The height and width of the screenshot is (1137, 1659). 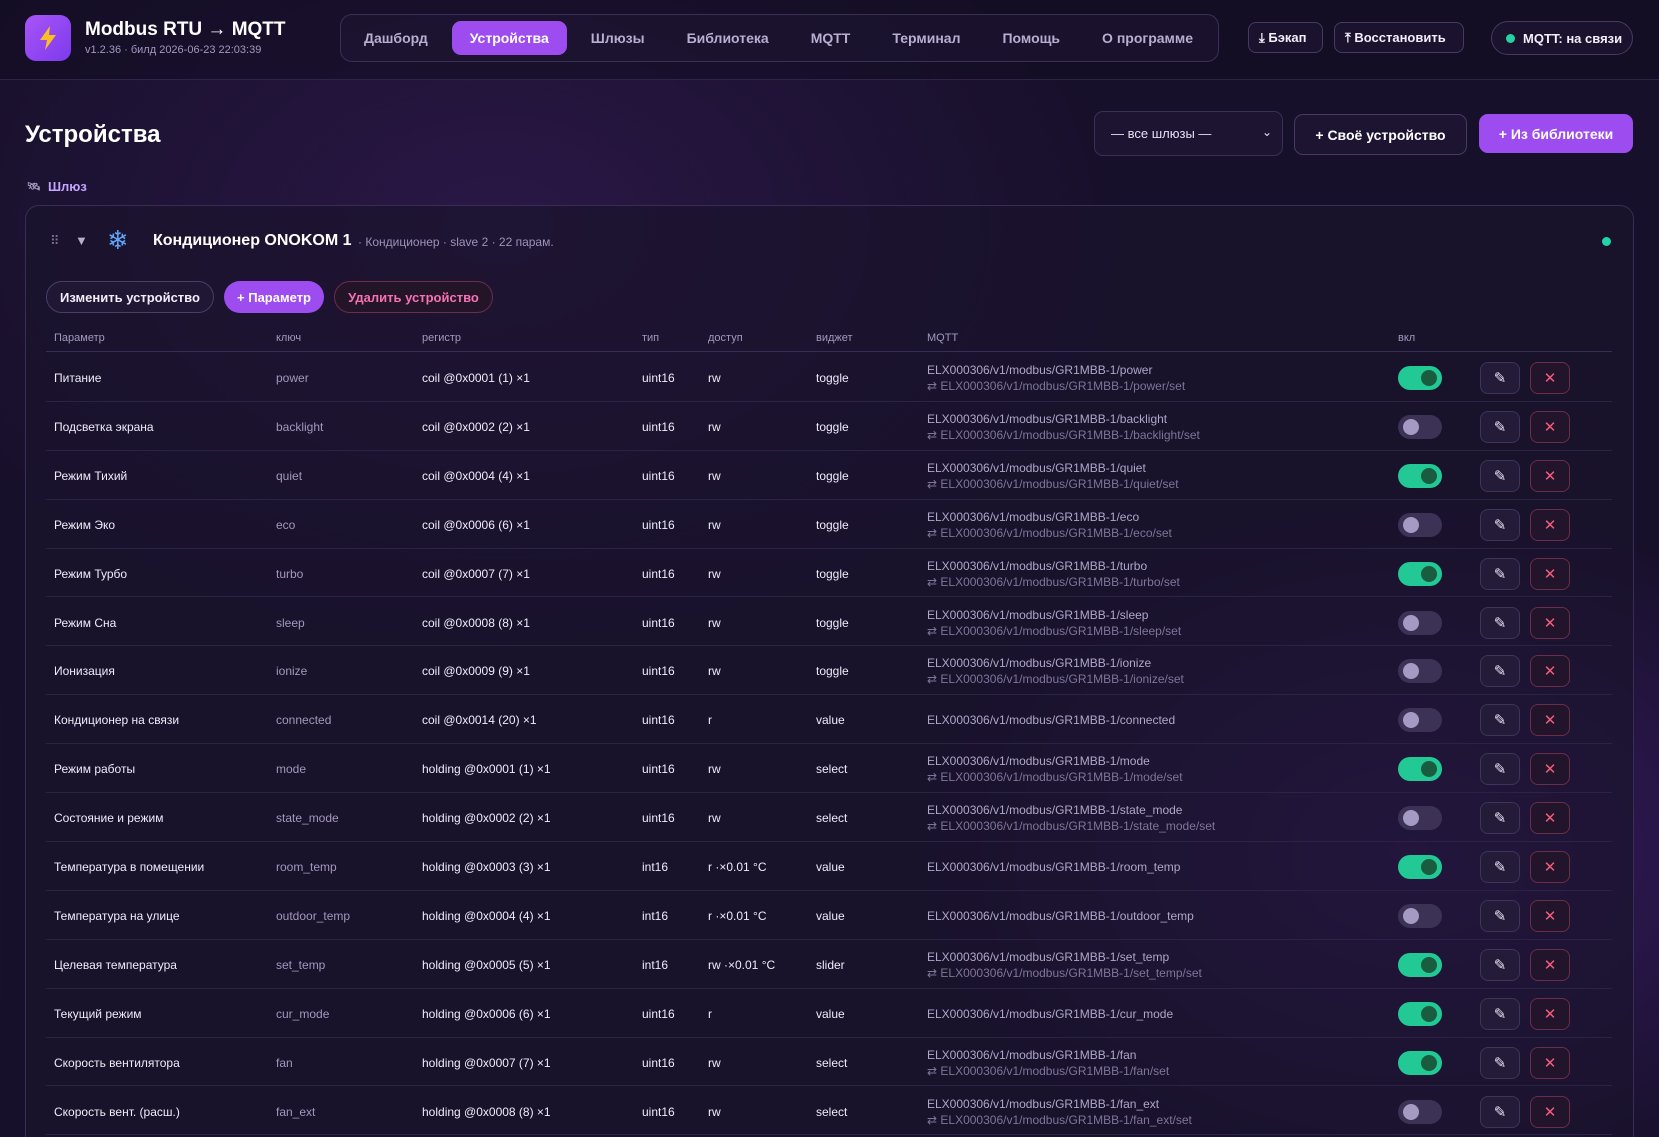 What do you see at coordinates (55, 241) in the screenshot?
I see `drag-handle-icon: ⠿` at bounding box center [55, 241].